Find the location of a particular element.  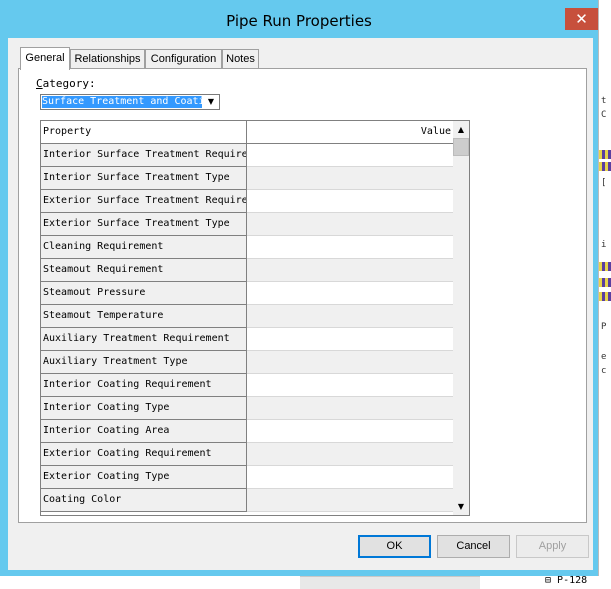

background-tree-item: ⊟ P-128 is located at coordinates (566, 580).